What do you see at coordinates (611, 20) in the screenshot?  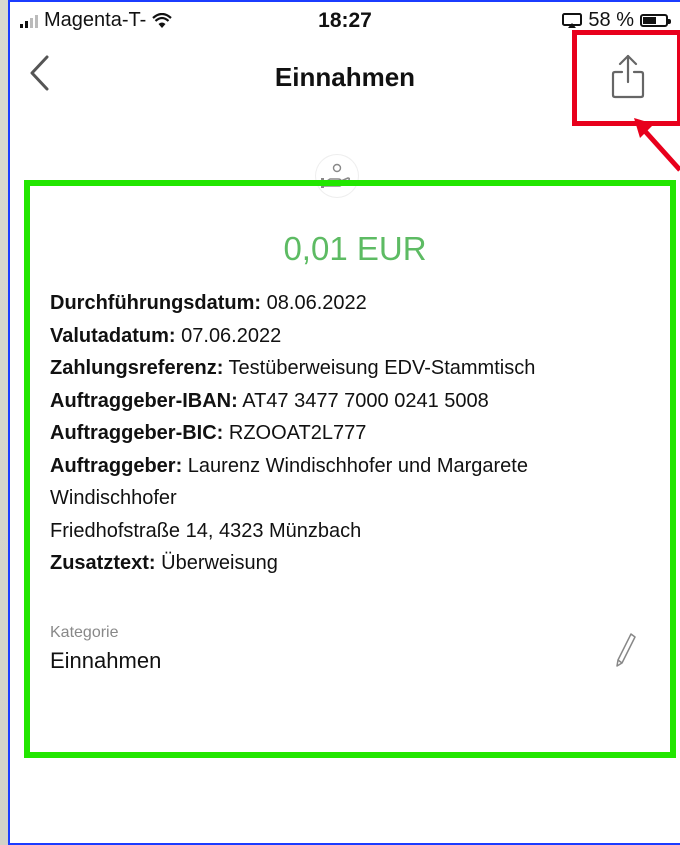 I see `battery-percent: 58 %` at bounding box center [611, 20].